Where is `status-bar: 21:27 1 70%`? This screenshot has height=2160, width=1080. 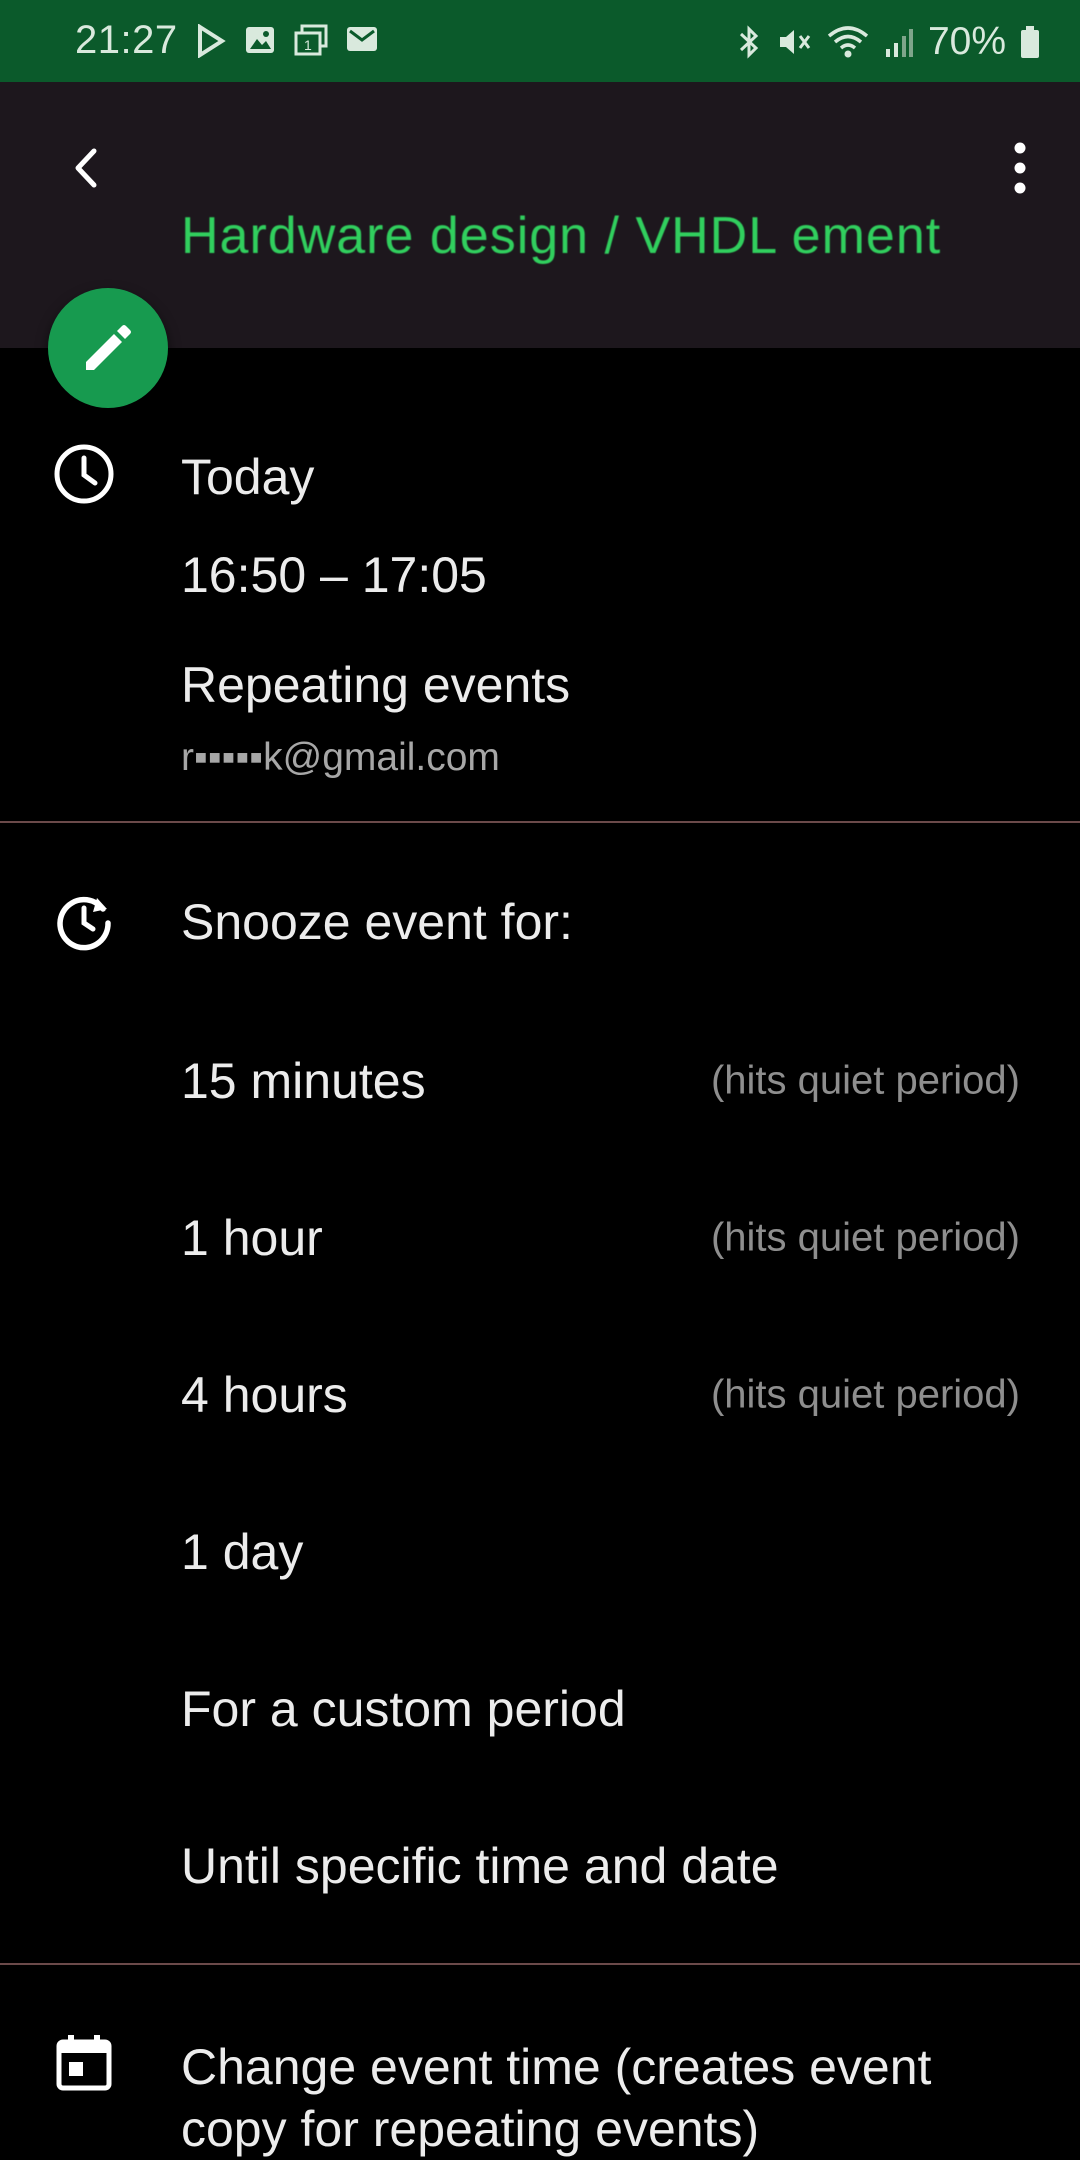 status-bar: 21:27 1 70% is located at coordinates (540, 41).